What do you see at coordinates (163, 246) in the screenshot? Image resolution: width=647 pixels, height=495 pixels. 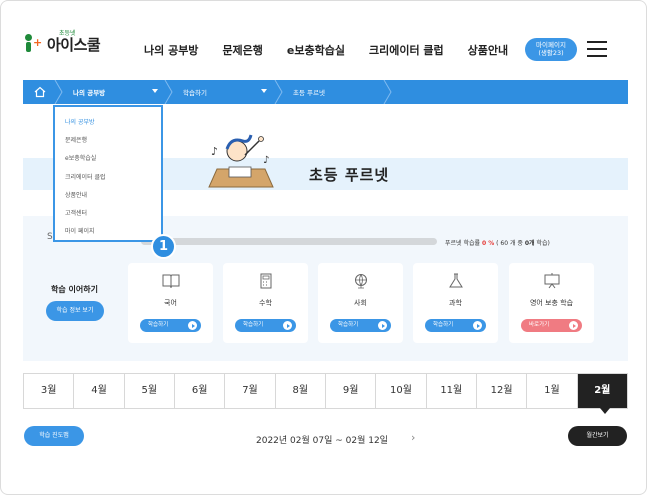 I see `step-number-badge: 1` at bounding box center [163, 246].